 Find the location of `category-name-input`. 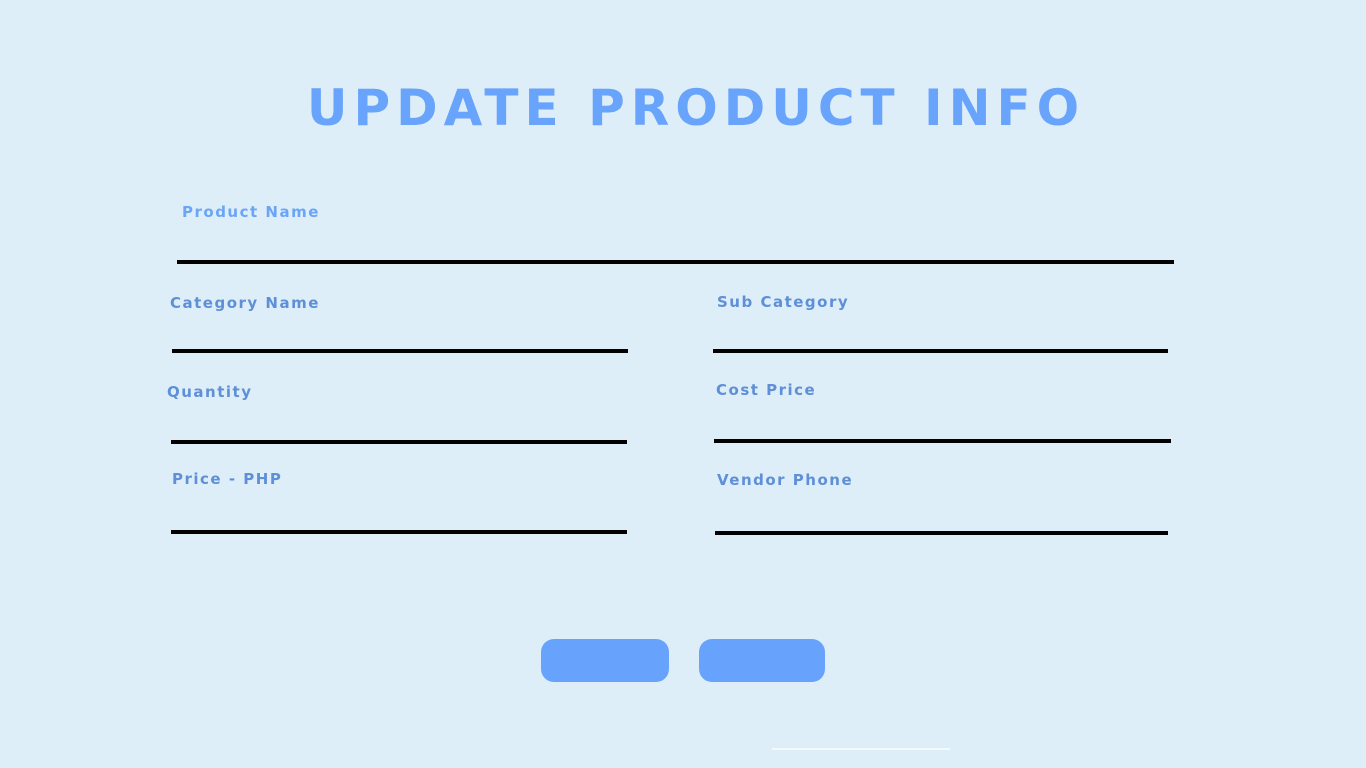

category-name-input is located at coordinates (400, 340).